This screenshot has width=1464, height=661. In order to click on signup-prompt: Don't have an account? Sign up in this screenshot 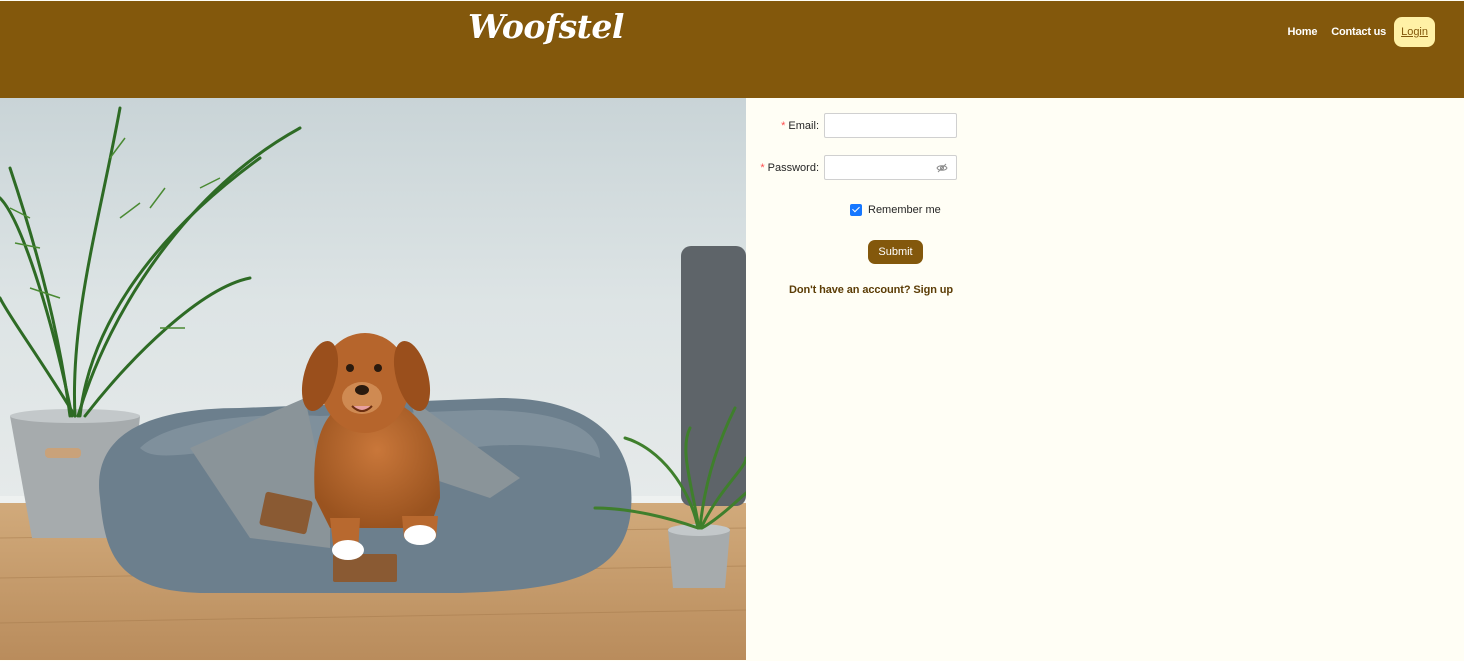, I will do `click(871, 290)`.